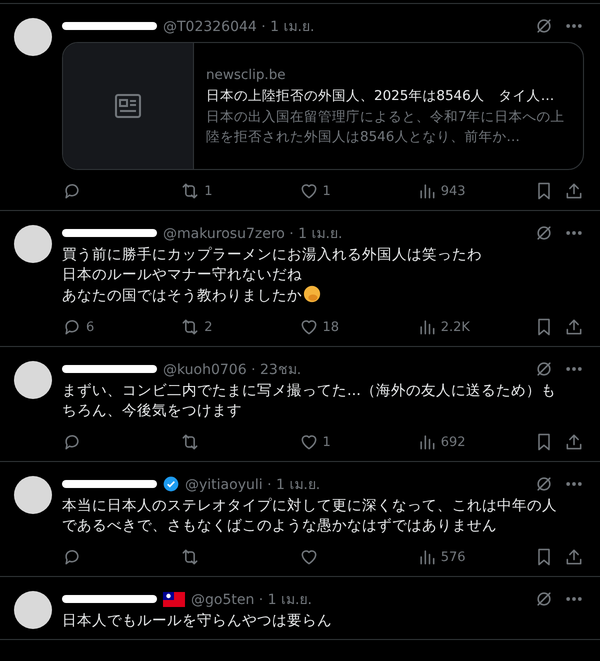 The width and height of the screenshot is (600, 661). What do you see at coordinates (331, 327) in the screenshot?
I see `count: 18` at bounding box center [331, 327].